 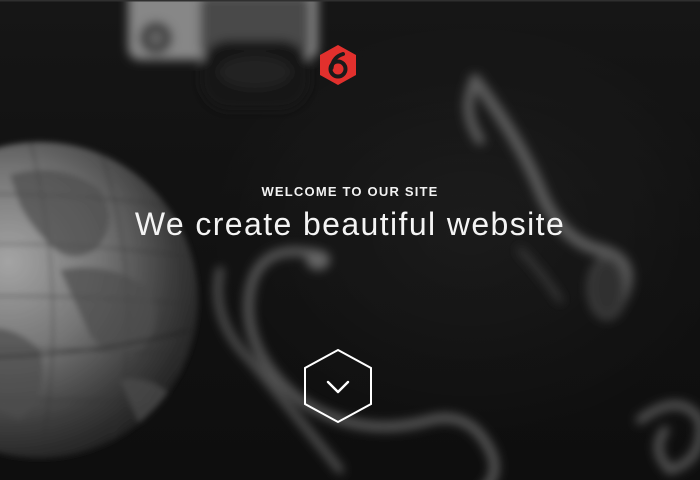 I want to click on hero-headline: We create beautiful website, so click(x=350, y=224).